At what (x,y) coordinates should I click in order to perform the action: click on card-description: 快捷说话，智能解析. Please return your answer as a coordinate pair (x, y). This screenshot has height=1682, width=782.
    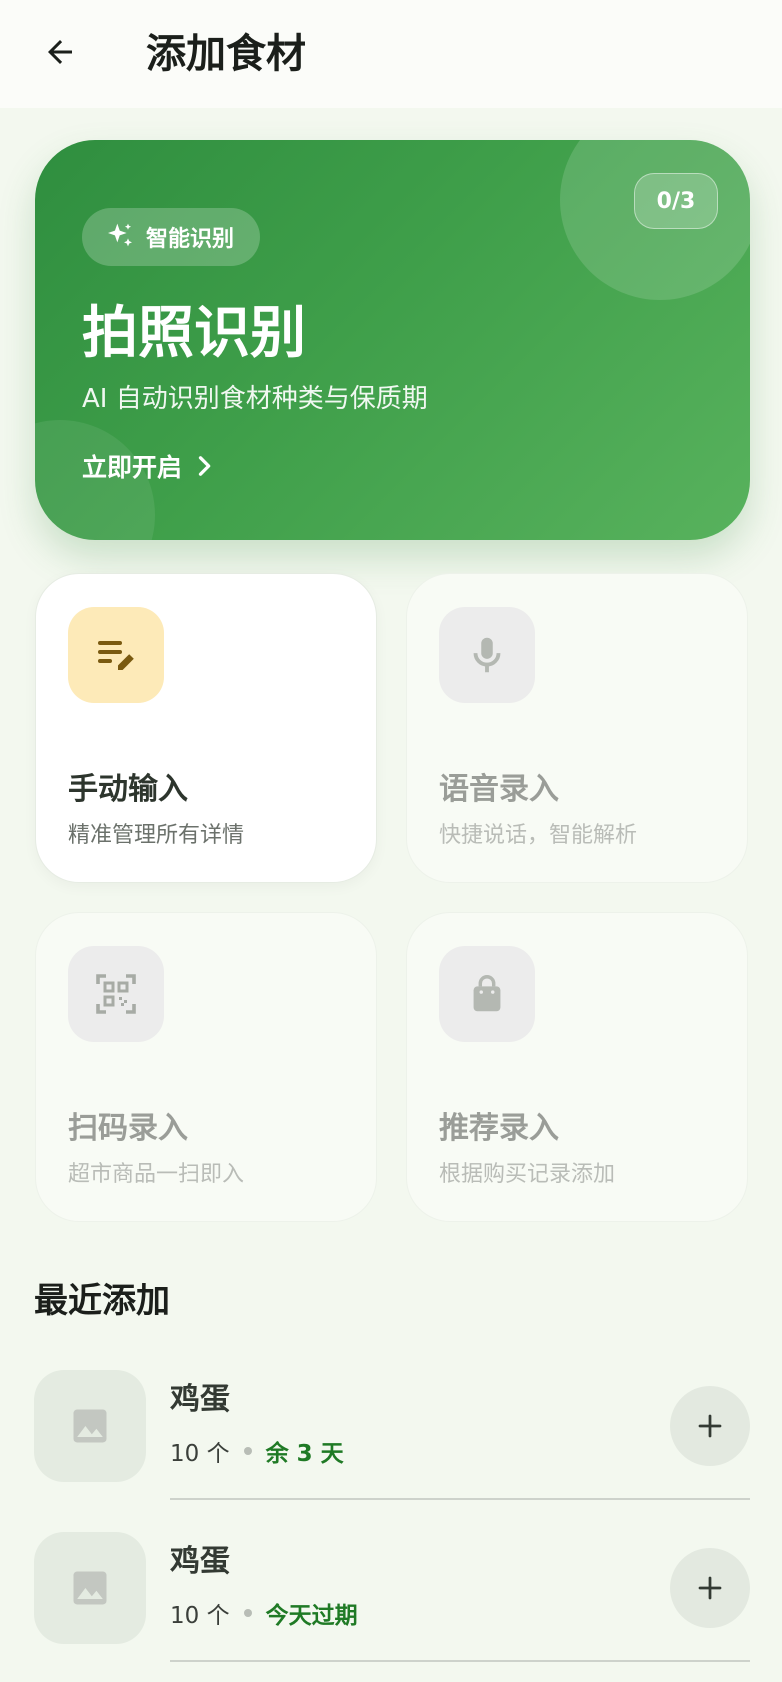
    Looking at the image, I should click on (538, 835).